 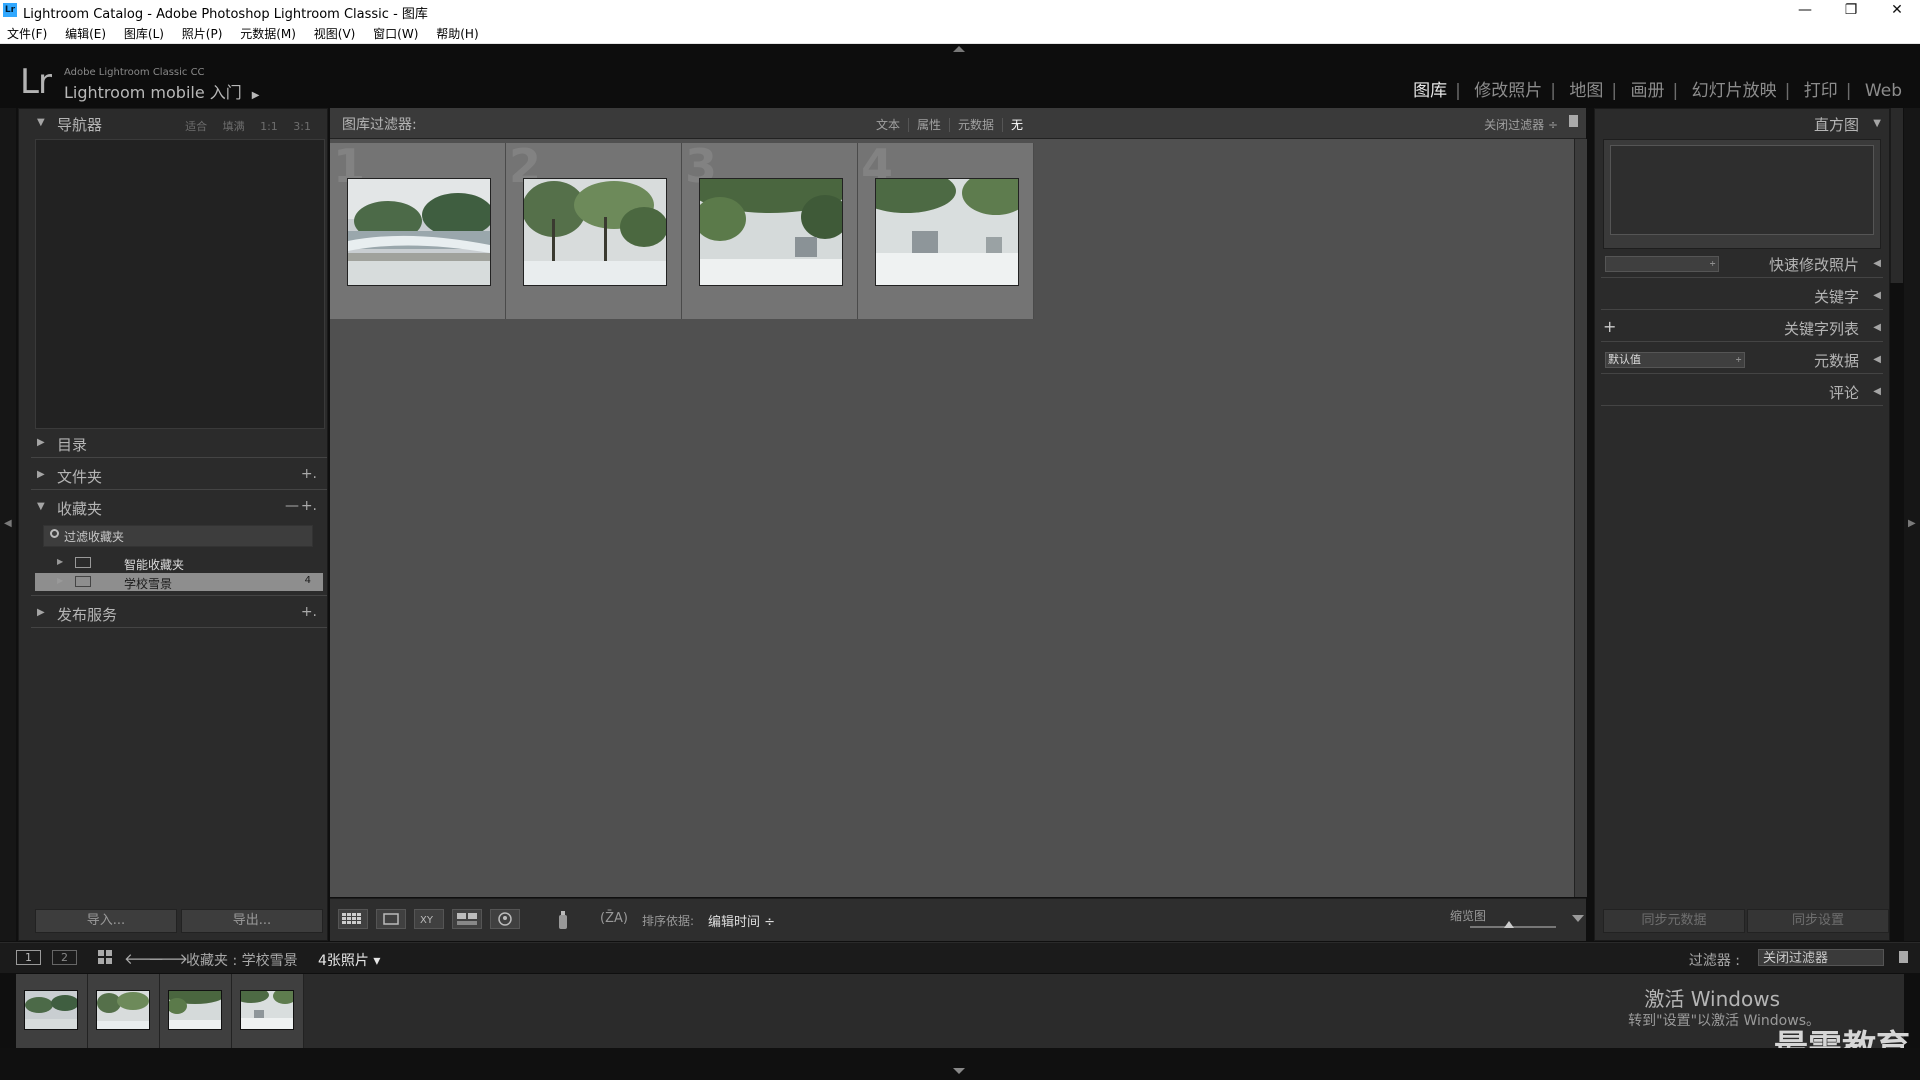 What do you see at coordinates (976, 125) in the screenshot?
I see `filter-metadata: 元数据` at bounding box center [976, 125].